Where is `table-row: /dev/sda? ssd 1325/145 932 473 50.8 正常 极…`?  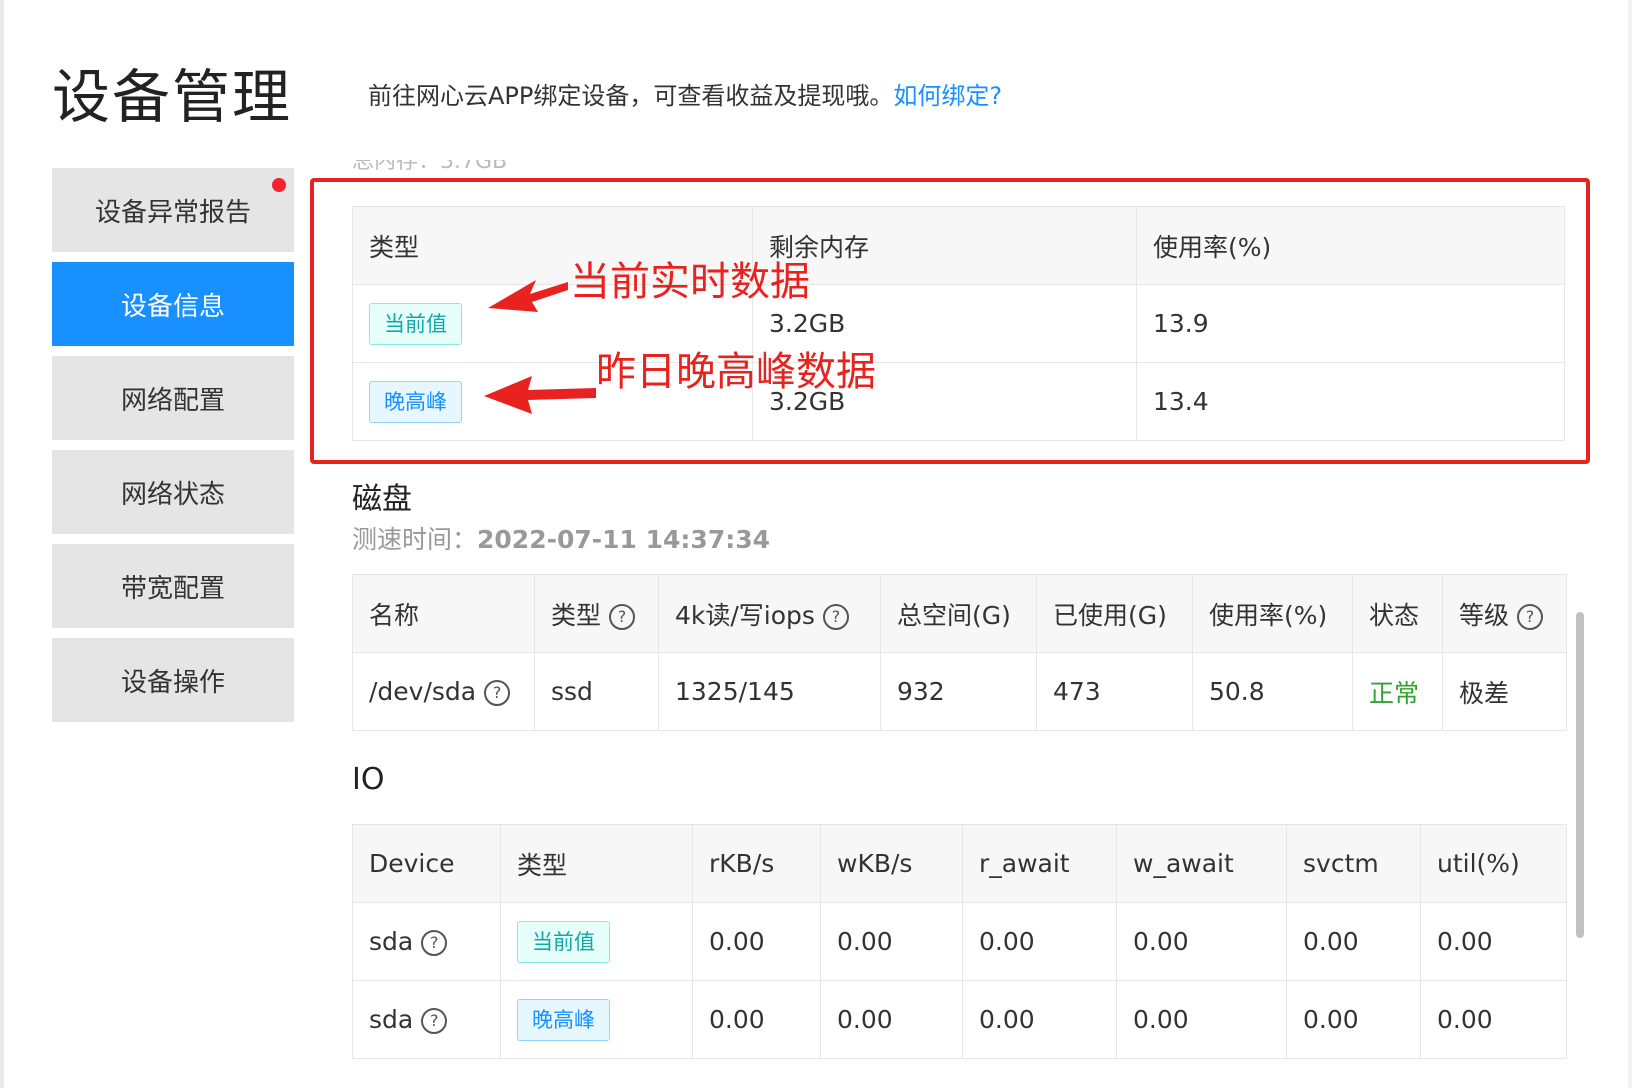 table-row: /dev/sda? ssd 1325/145 932 473 50.8 正常 极… is located at coordinates (959, 691).